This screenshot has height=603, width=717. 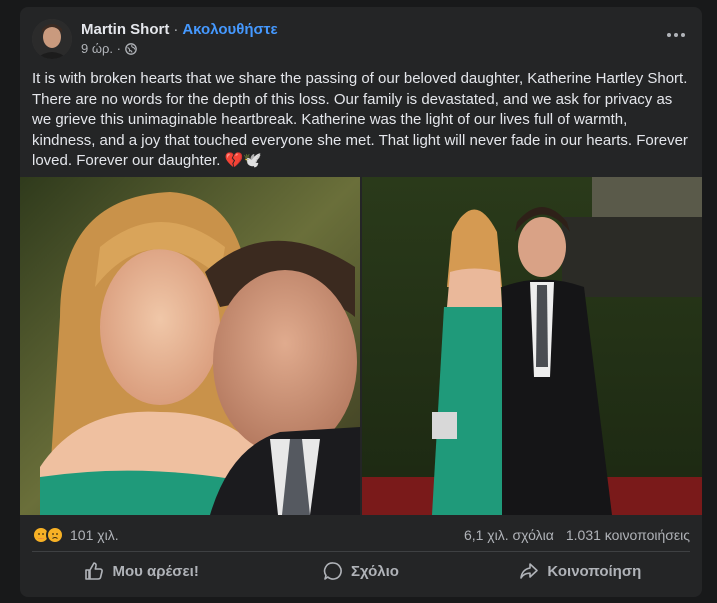 What do you see at coordinates (628, 535) in the screenshot?
I see `shares-count: 1.031 κοινοποιήσεις` at bounding box center [628, 535].